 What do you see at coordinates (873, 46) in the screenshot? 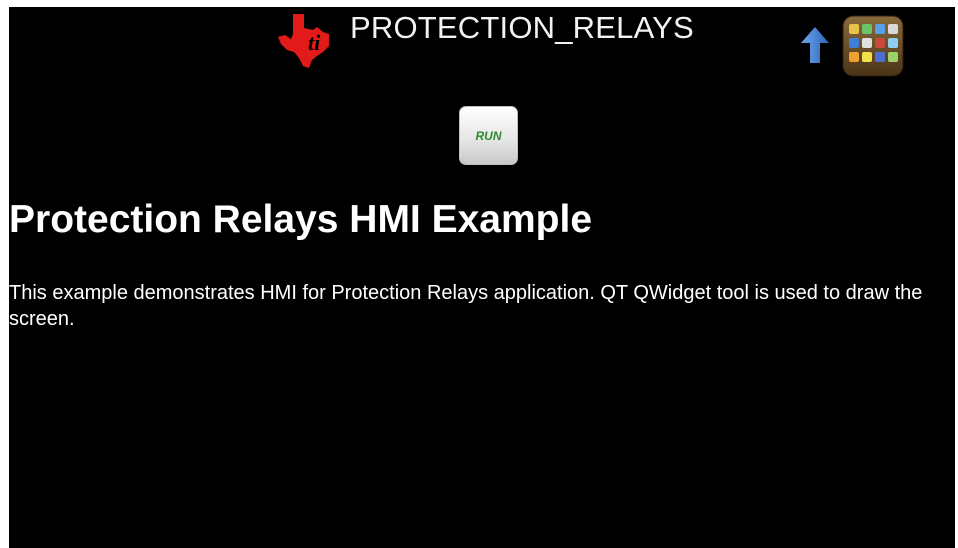
I see `app-grid-icon` at bounding box center [873, 46].